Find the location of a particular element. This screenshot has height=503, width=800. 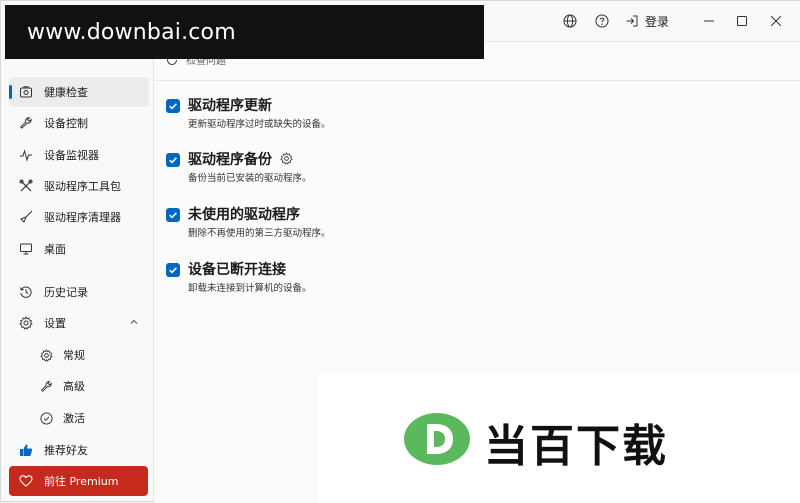

login-button: 登录 is located at coordinates (647, 21).